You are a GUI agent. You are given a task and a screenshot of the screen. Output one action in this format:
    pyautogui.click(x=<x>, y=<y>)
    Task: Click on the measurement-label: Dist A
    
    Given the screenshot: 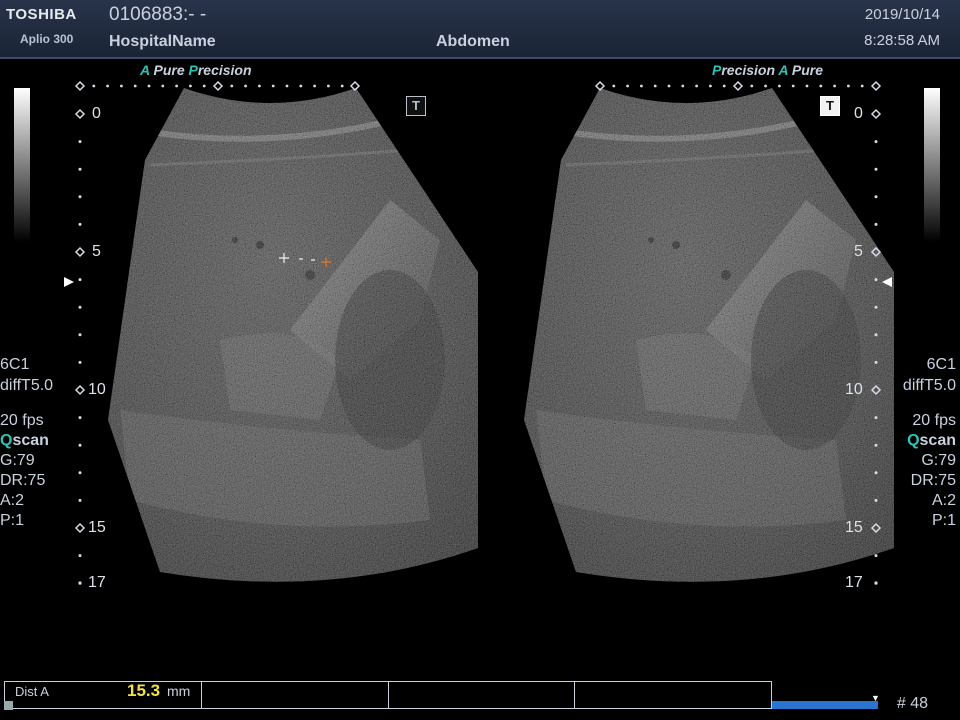 What is the action you would take?
    pyautogui.click(x=32, y=691)
    